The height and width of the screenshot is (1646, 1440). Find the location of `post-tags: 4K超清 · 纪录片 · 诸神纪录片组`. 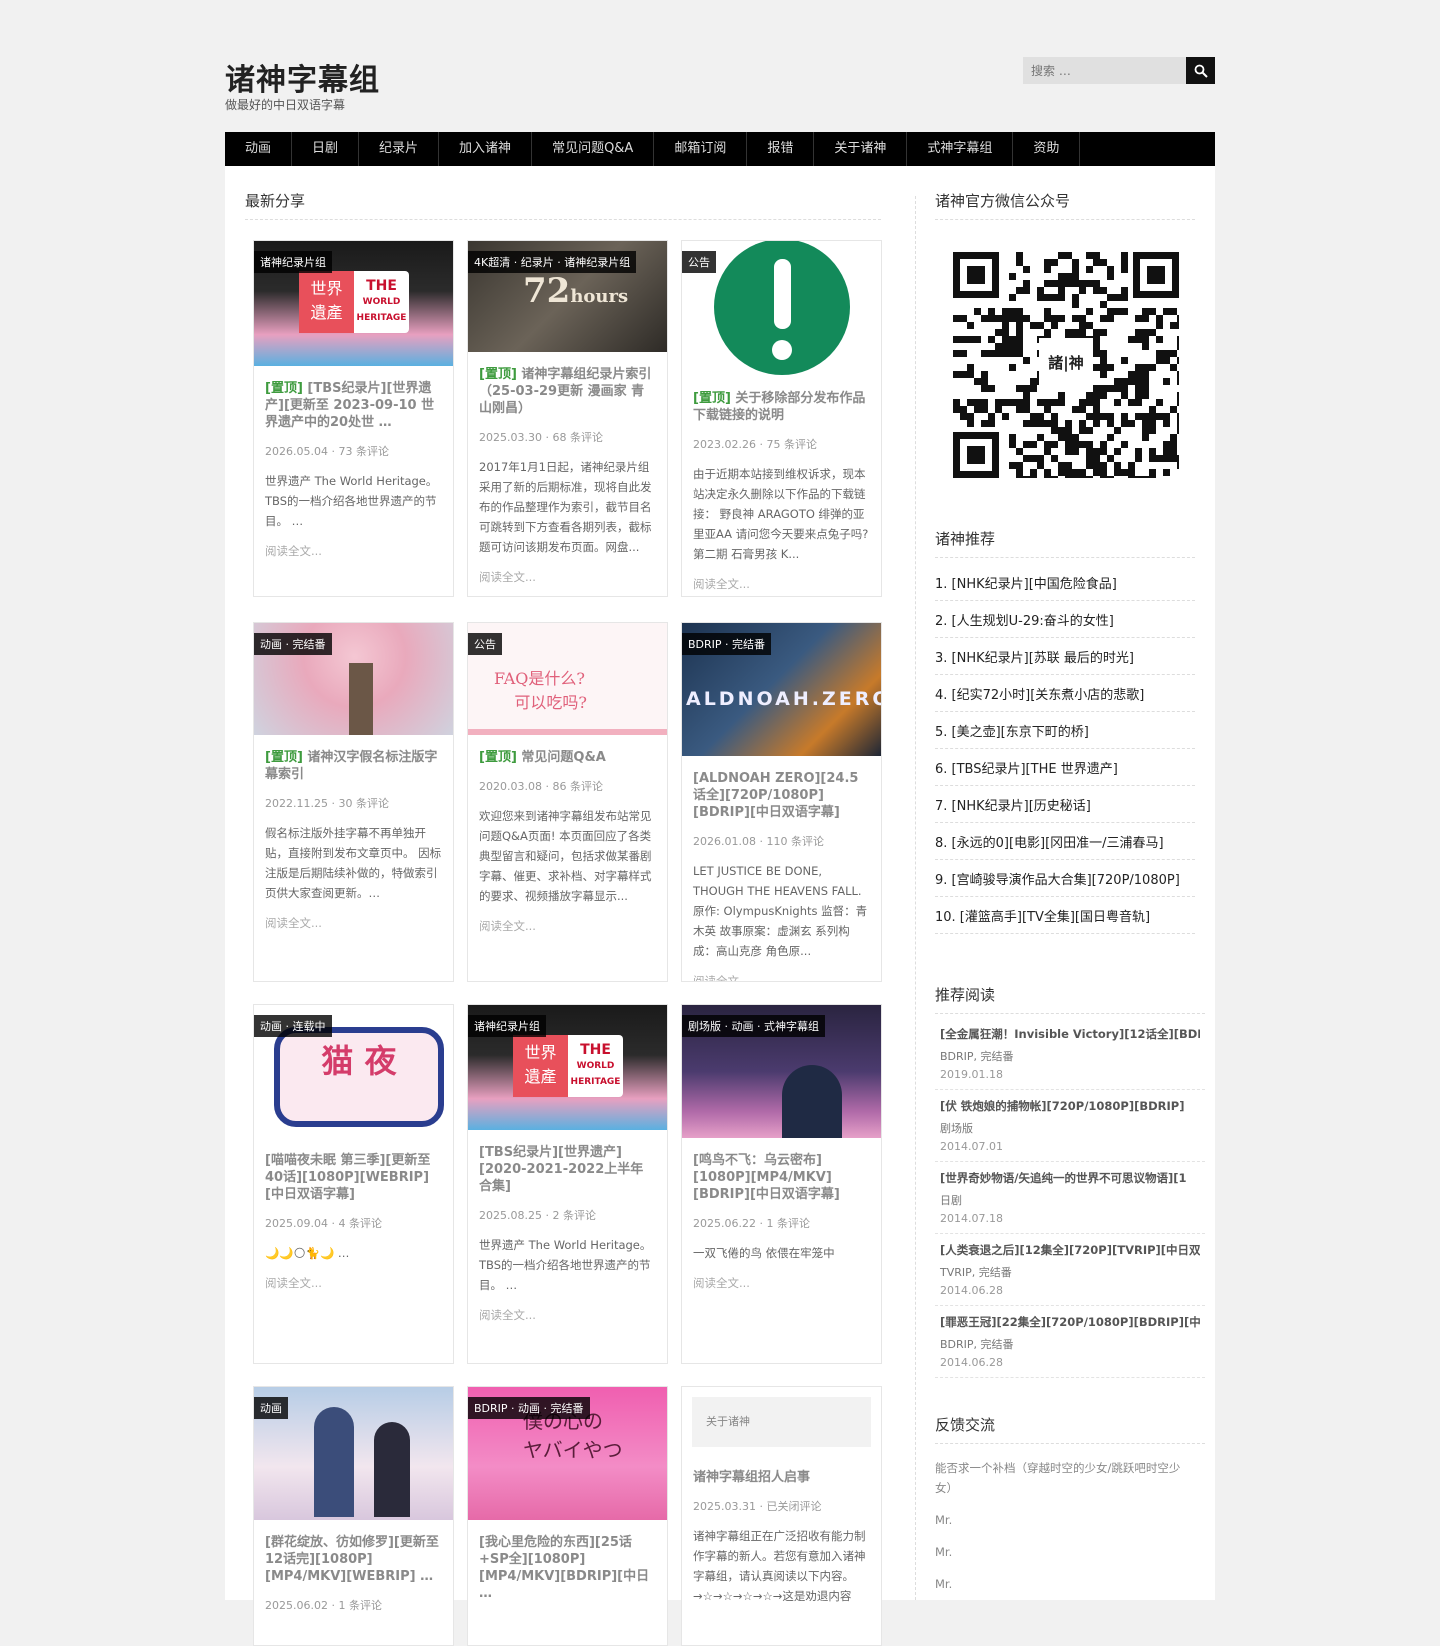

post-tags: 4K超清 · 纪录片 · 诸神纪录片组 is located at coordinates (552, 262).